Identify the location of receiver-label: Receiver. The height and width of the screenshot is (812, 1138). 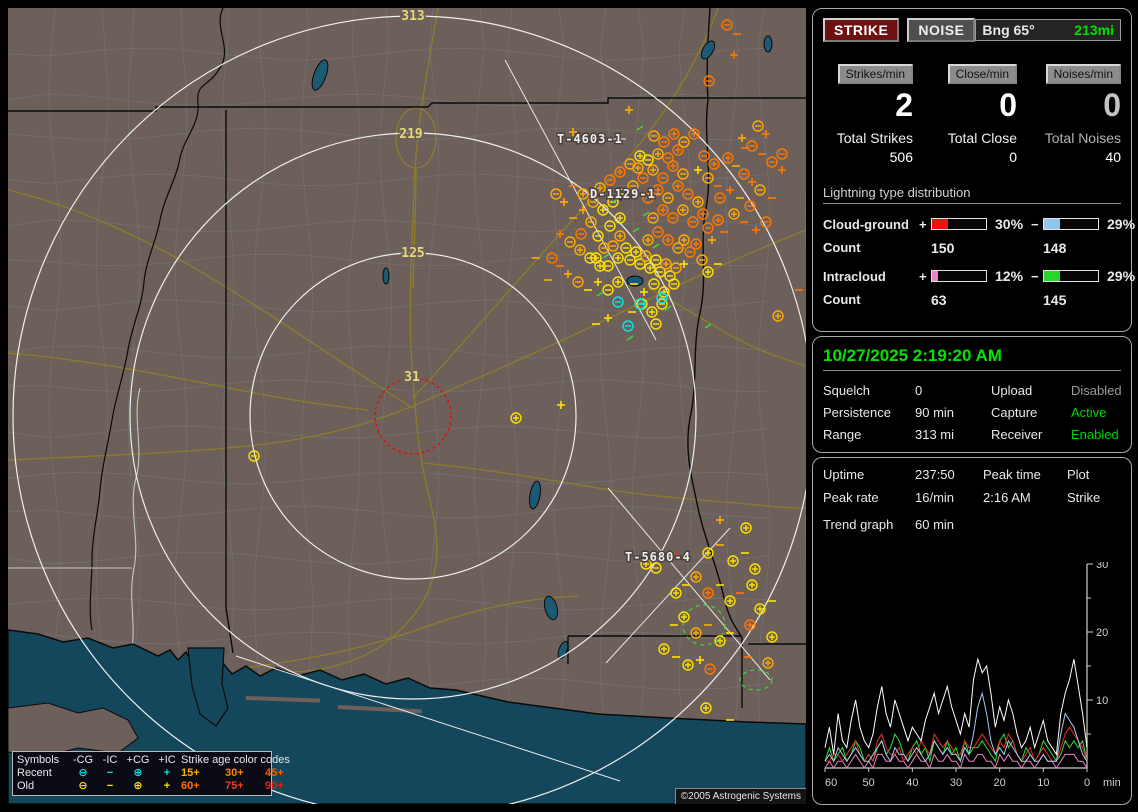
(1017, 434).